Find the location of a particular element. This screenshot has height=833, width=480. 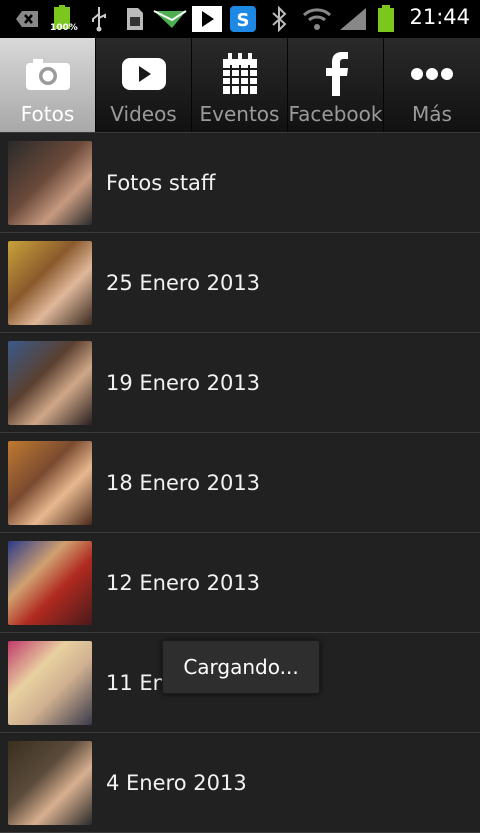

list-item: 25 Enero 2013 is located at coordinates (240, 283).